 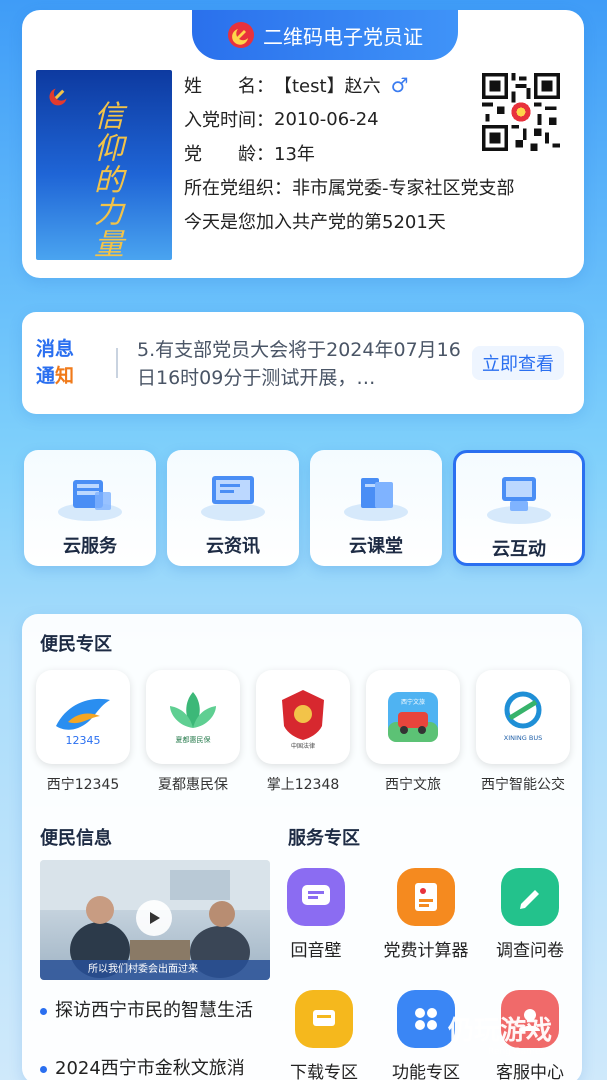 I want to click on male-icon: ♂, so click(x=399, y=85).